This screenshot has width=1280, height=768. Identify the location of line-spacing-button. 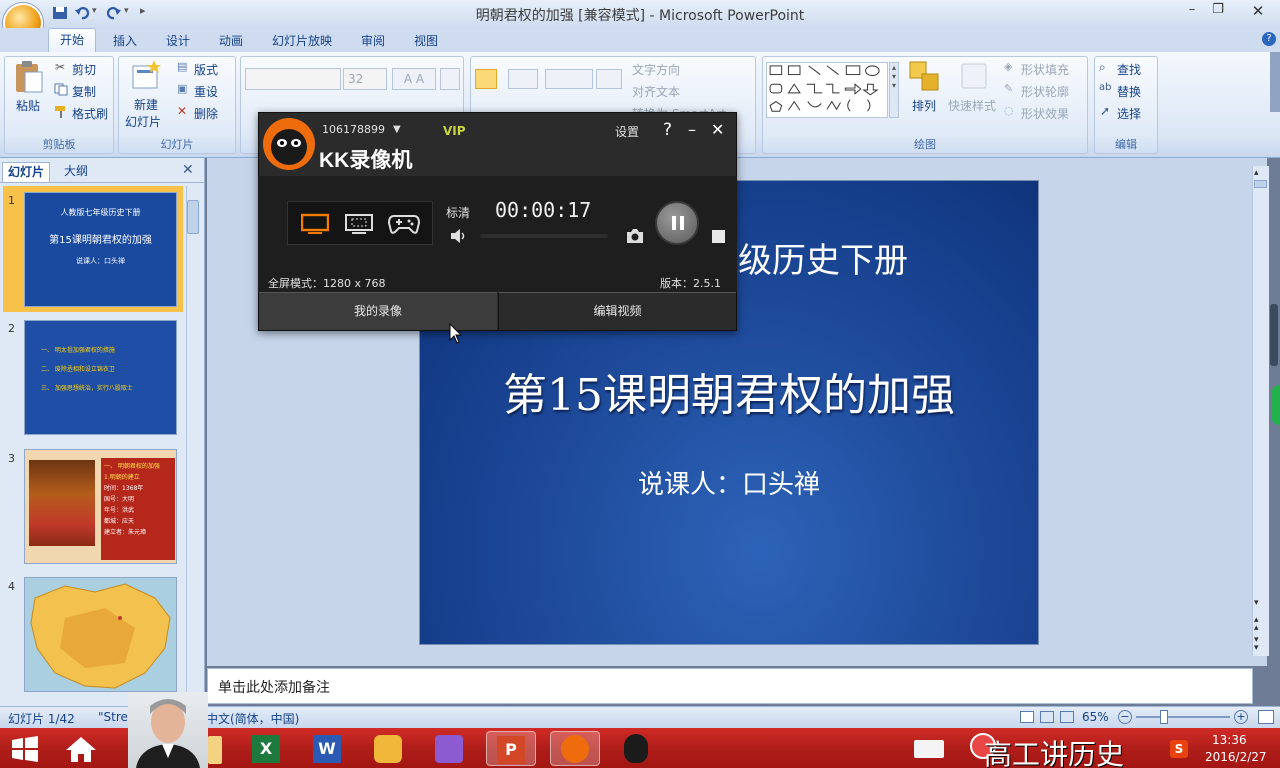
(609, 79).